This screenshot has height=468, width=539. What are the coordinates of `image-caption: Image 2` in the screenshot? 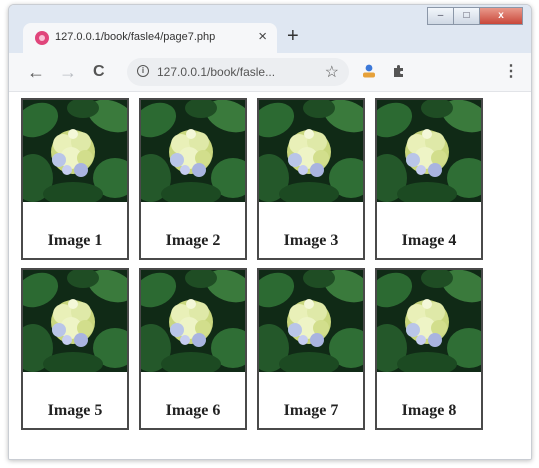 It's located at (193, 240).